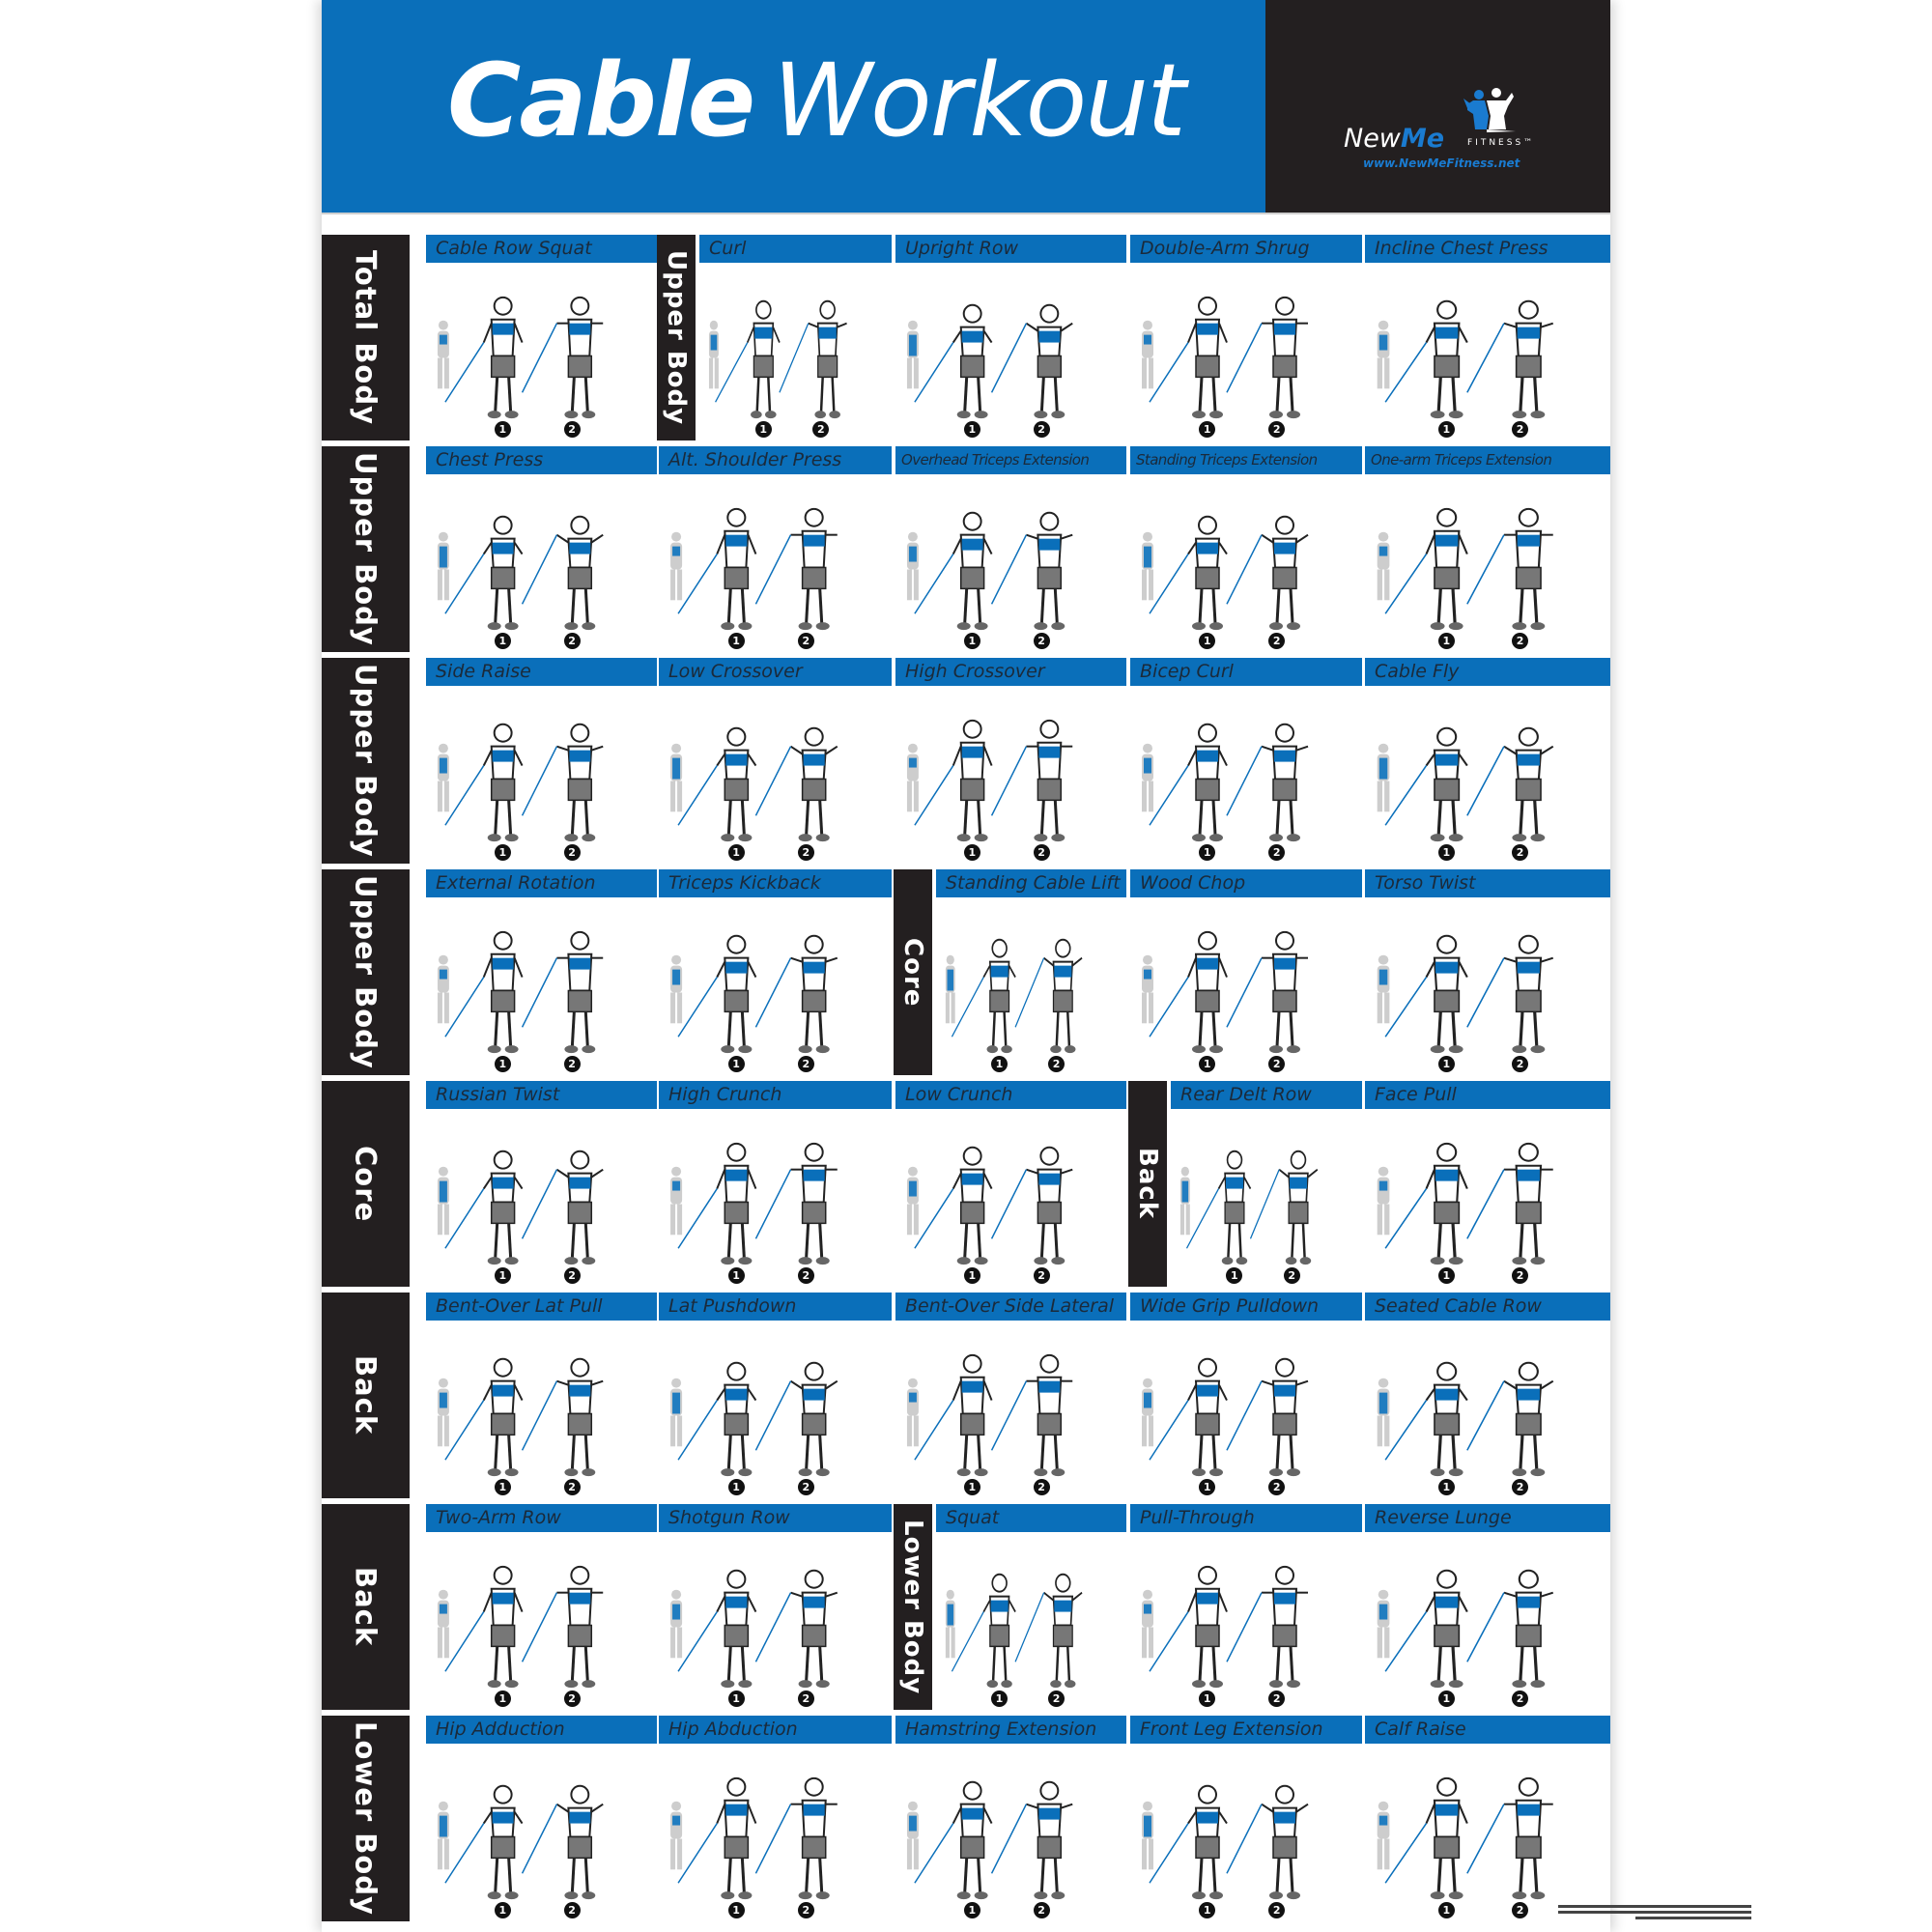  Describe the element at coordinates (1246, 460) in the screenshot. I see `exercise-name: Standing Triceps Extension` at that location.